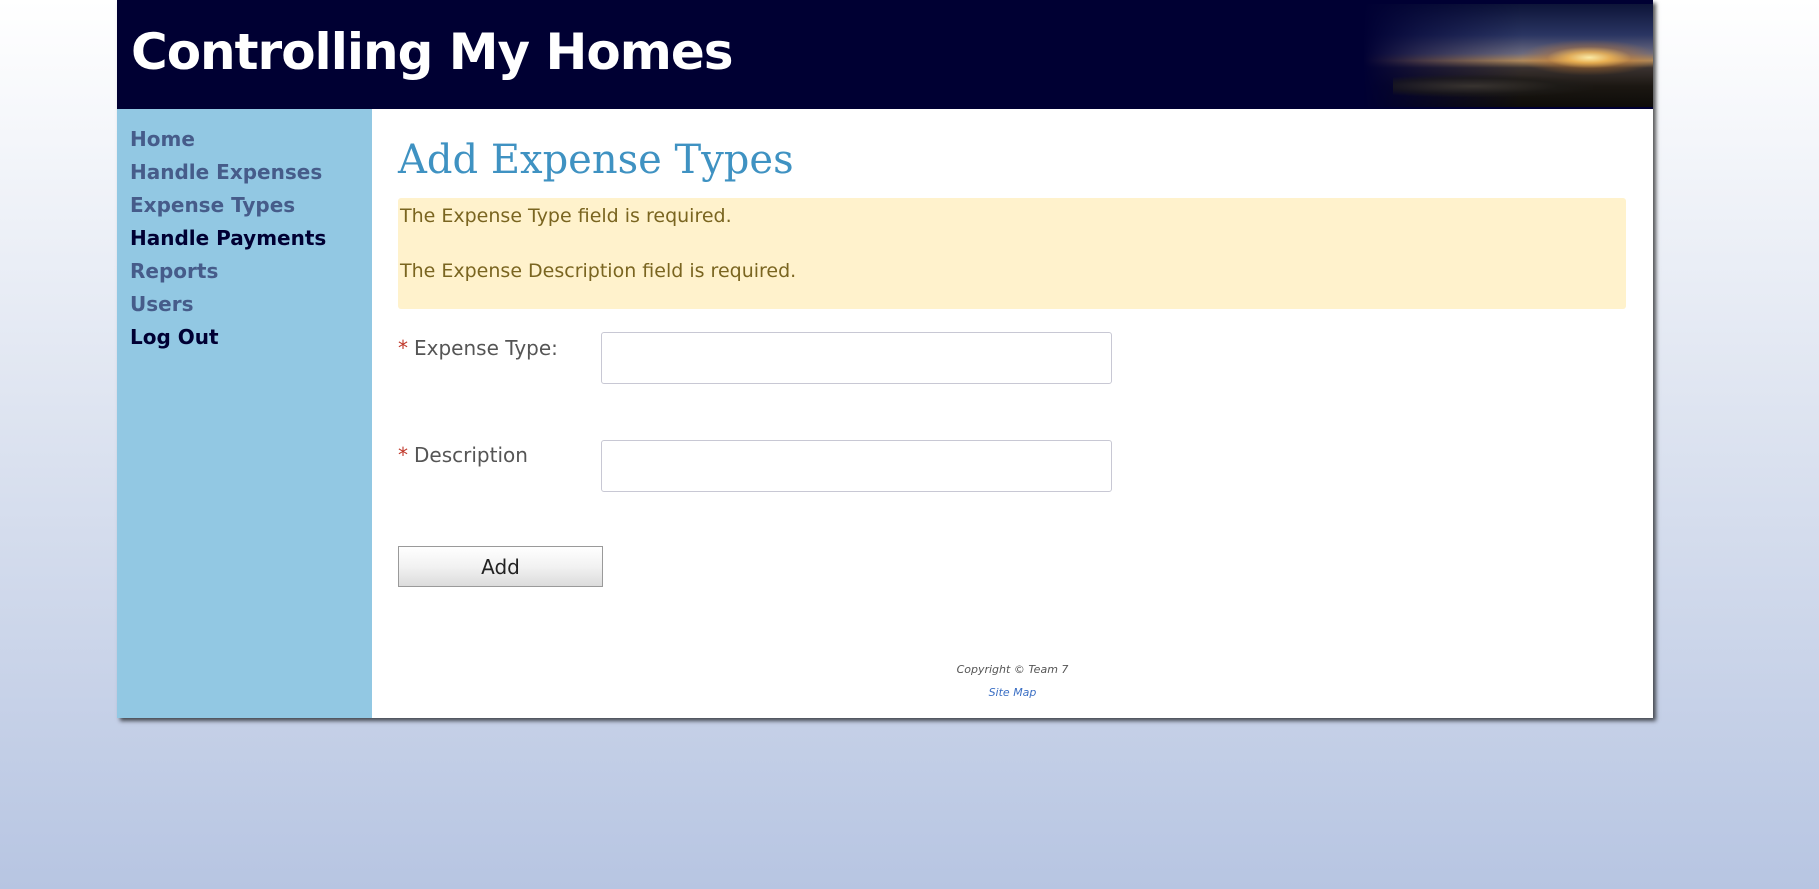  Describe the element at coordinates (228, 139) in the screenshot. I see `sidebar-item-home: Home` at that location.